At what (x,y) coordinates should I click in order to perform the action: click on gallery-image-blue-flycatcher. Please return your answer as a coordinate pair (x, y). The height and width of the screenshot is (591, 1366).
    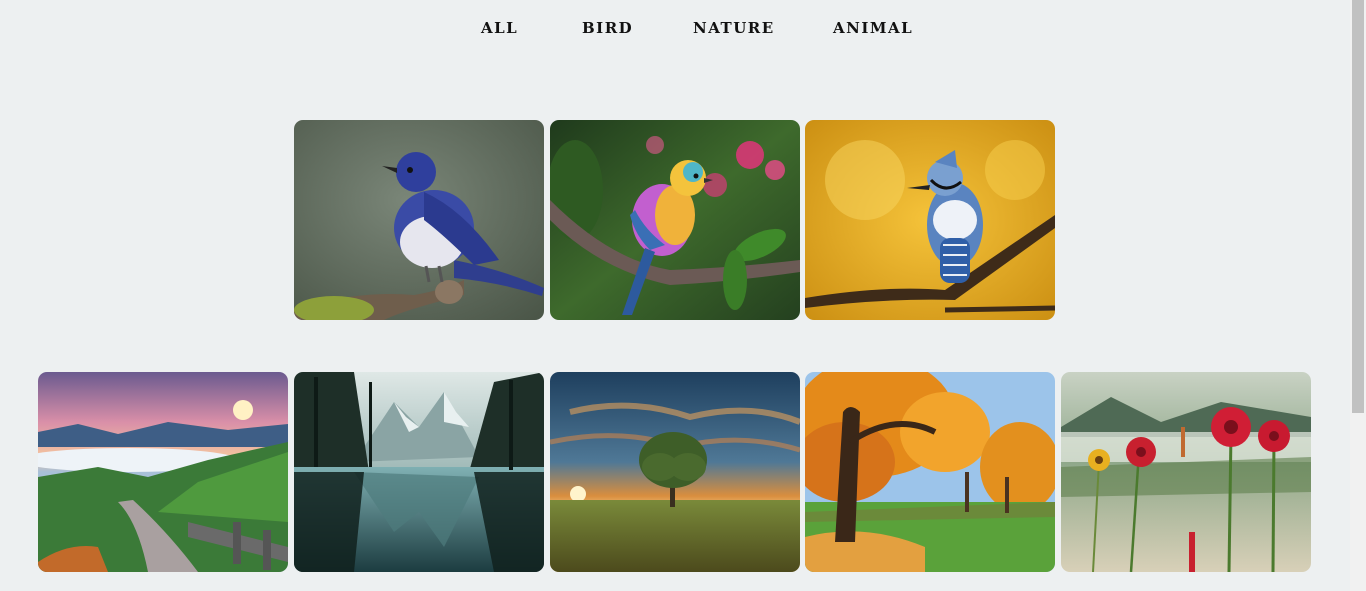
    Looking at the image, I should click on (419, 220).